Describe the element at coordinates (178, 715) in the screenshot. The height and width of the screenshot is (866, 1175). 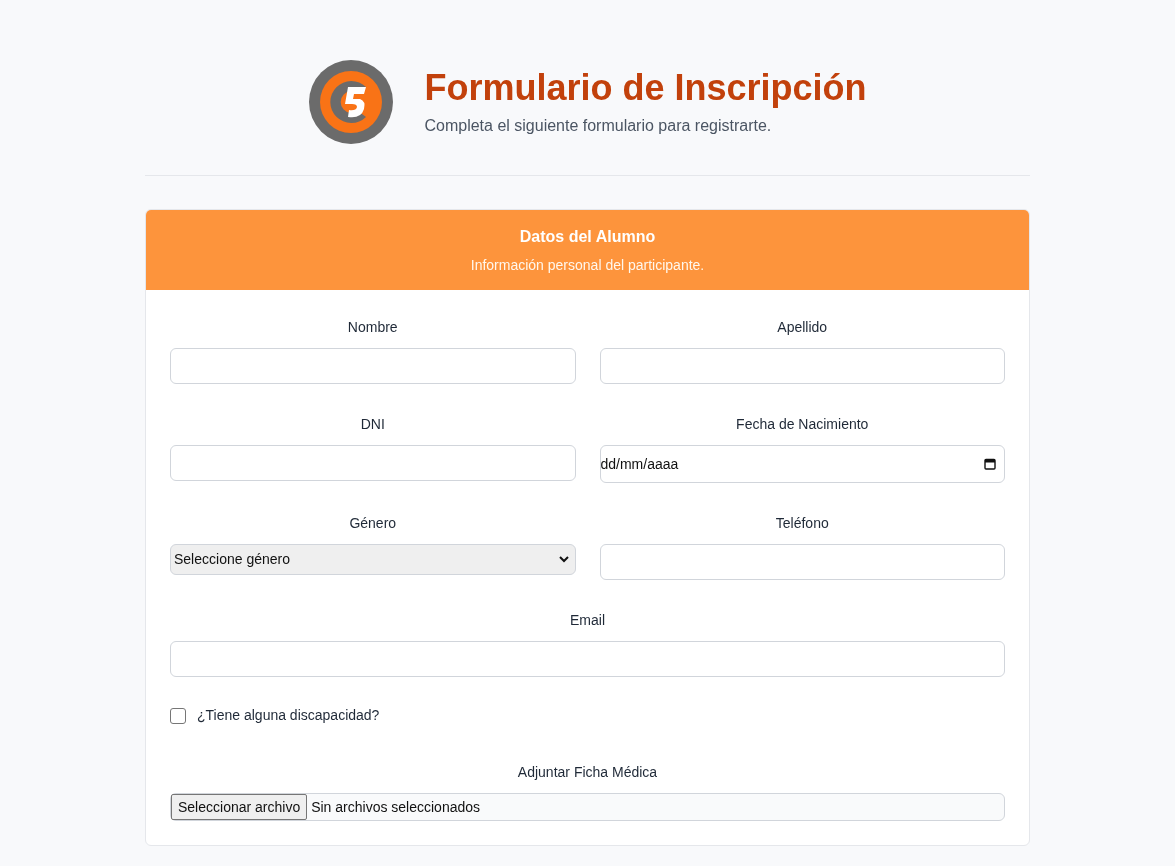
I see `checkbox` at that location.